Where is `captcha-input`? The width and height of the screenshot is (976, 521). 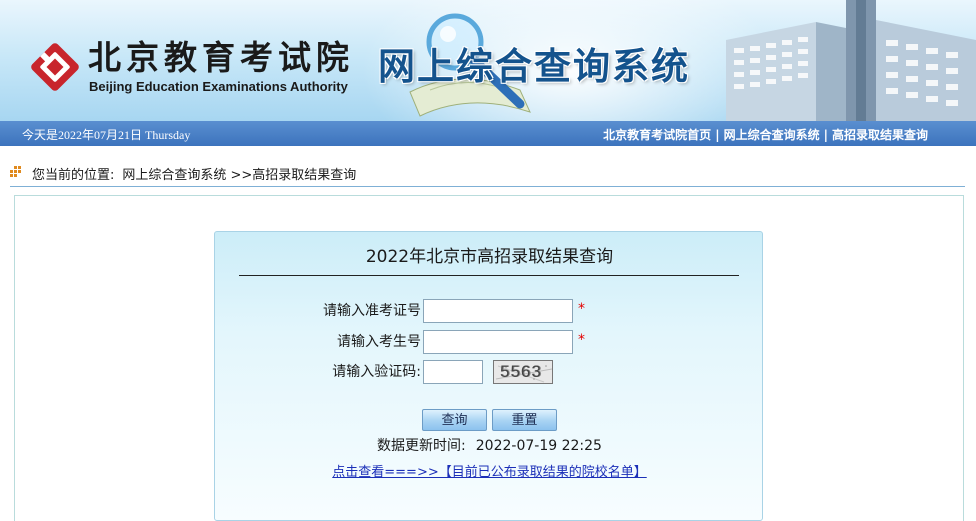 captcha-input is located at coordinates (453, 372).